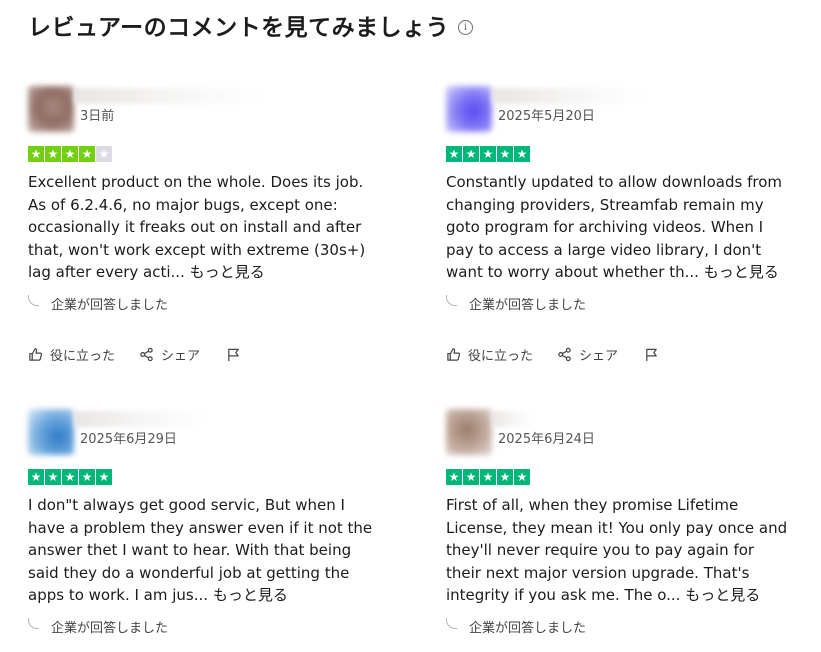 The height and width of the screenshot is (652, 821). I want to click on reviewer-header: 2025年6月24日, so click(626, 434).